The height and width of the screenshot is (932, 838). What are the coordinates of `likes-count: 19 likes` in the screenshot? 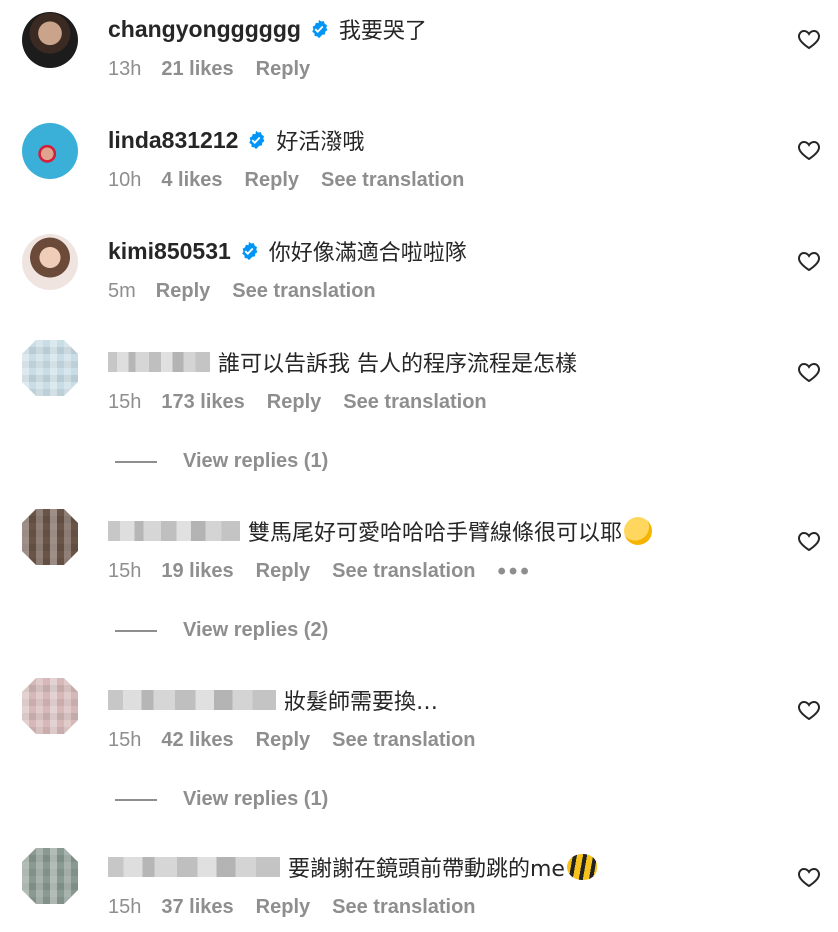 It's located at (197, 571).